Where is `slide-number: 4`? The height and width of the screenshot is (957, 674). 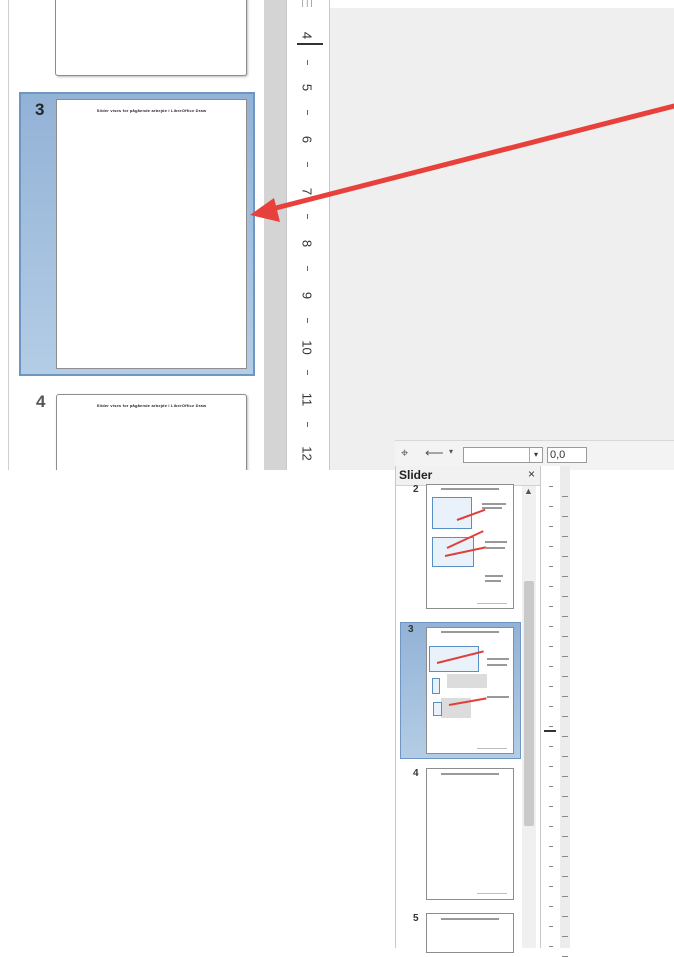 slide-number: 4 is located at coordinates (416, 773).